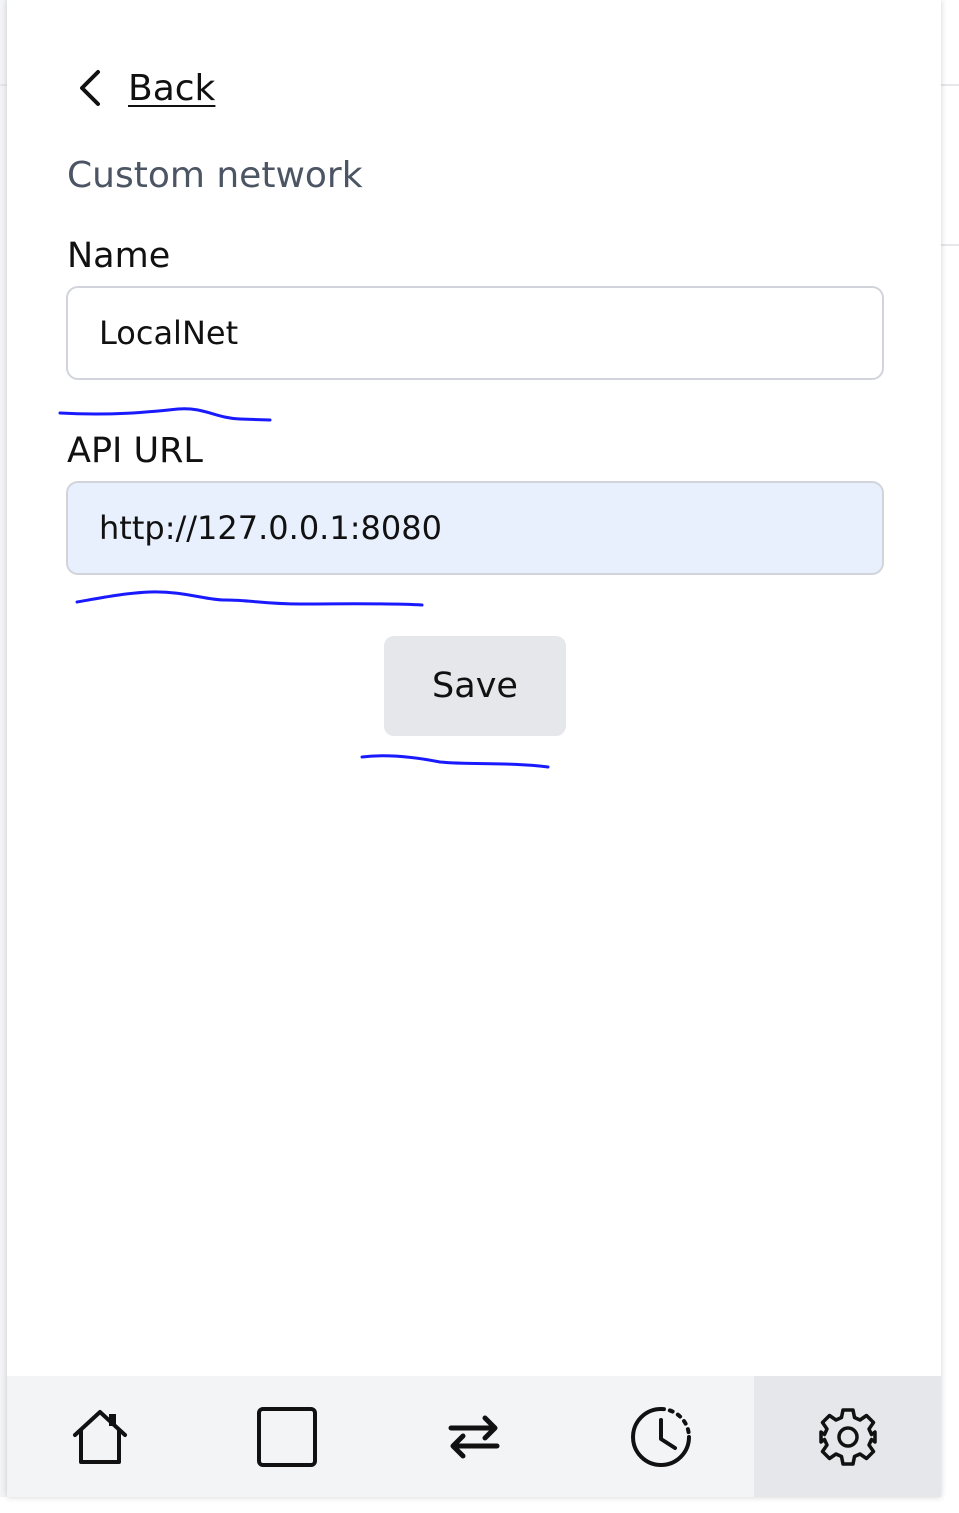 Image resolution: width=959 pixels, height=1513 pixels. I want to click on name-label: Name, so click(119, 256).